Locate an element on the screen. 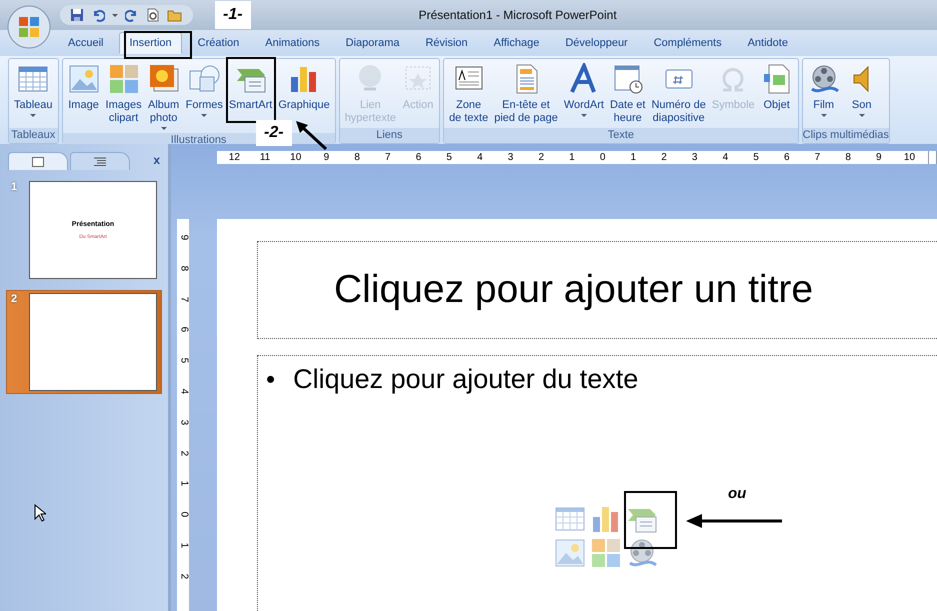 The width and height of the screenshot is (937, 611). ribbon-button: Film is located at coordinates (823, 90).